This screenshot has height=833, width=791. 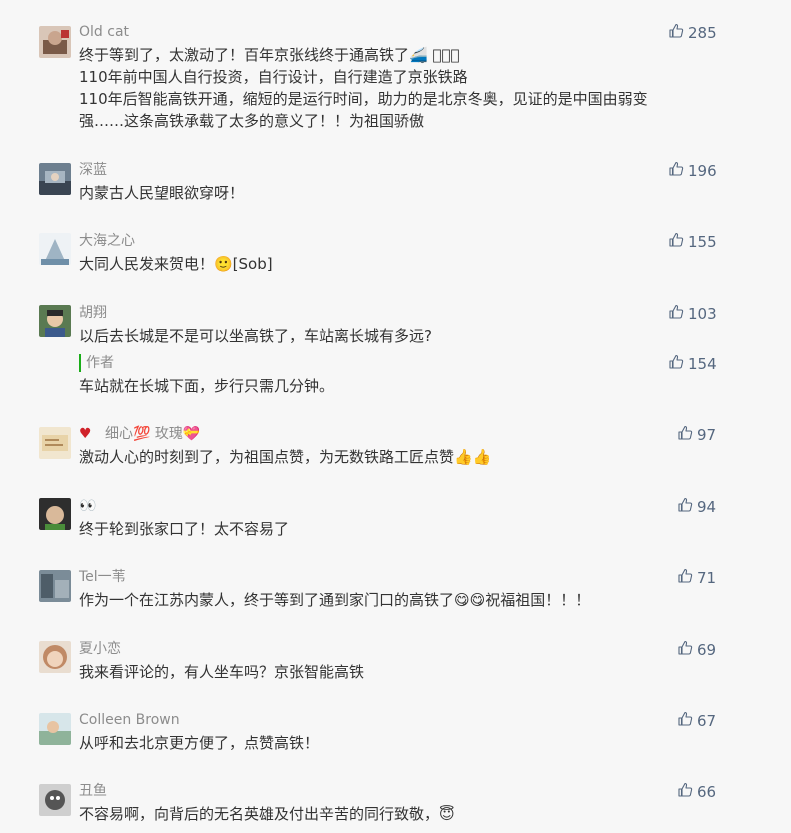 I want to click on author-reply-label: 作者, so click(x=96, y=363).